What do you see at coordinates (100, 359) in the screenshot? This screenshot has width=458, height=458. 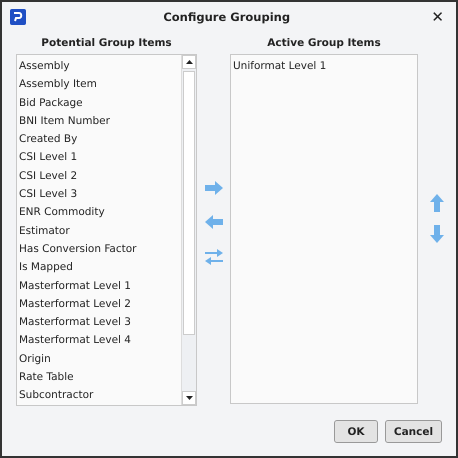 I see `list-item: Origin` at bounding box center [100, 359].